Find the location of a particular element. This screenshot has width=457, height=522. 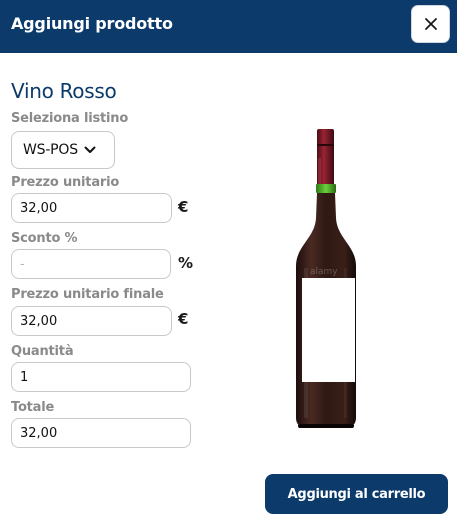

image-watermark: alamy is located at coordinates (324, 272).